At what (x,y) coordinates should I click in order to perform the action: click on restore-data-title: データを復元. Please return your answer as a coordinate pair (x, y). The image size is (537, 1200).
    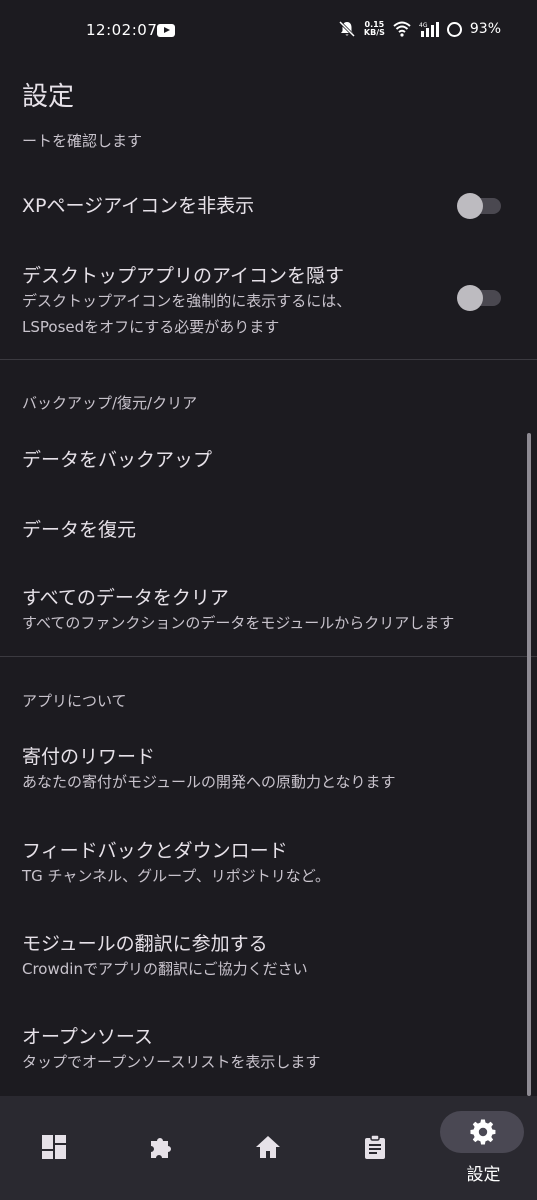
    Looking at the image, I should click on (79, 530).